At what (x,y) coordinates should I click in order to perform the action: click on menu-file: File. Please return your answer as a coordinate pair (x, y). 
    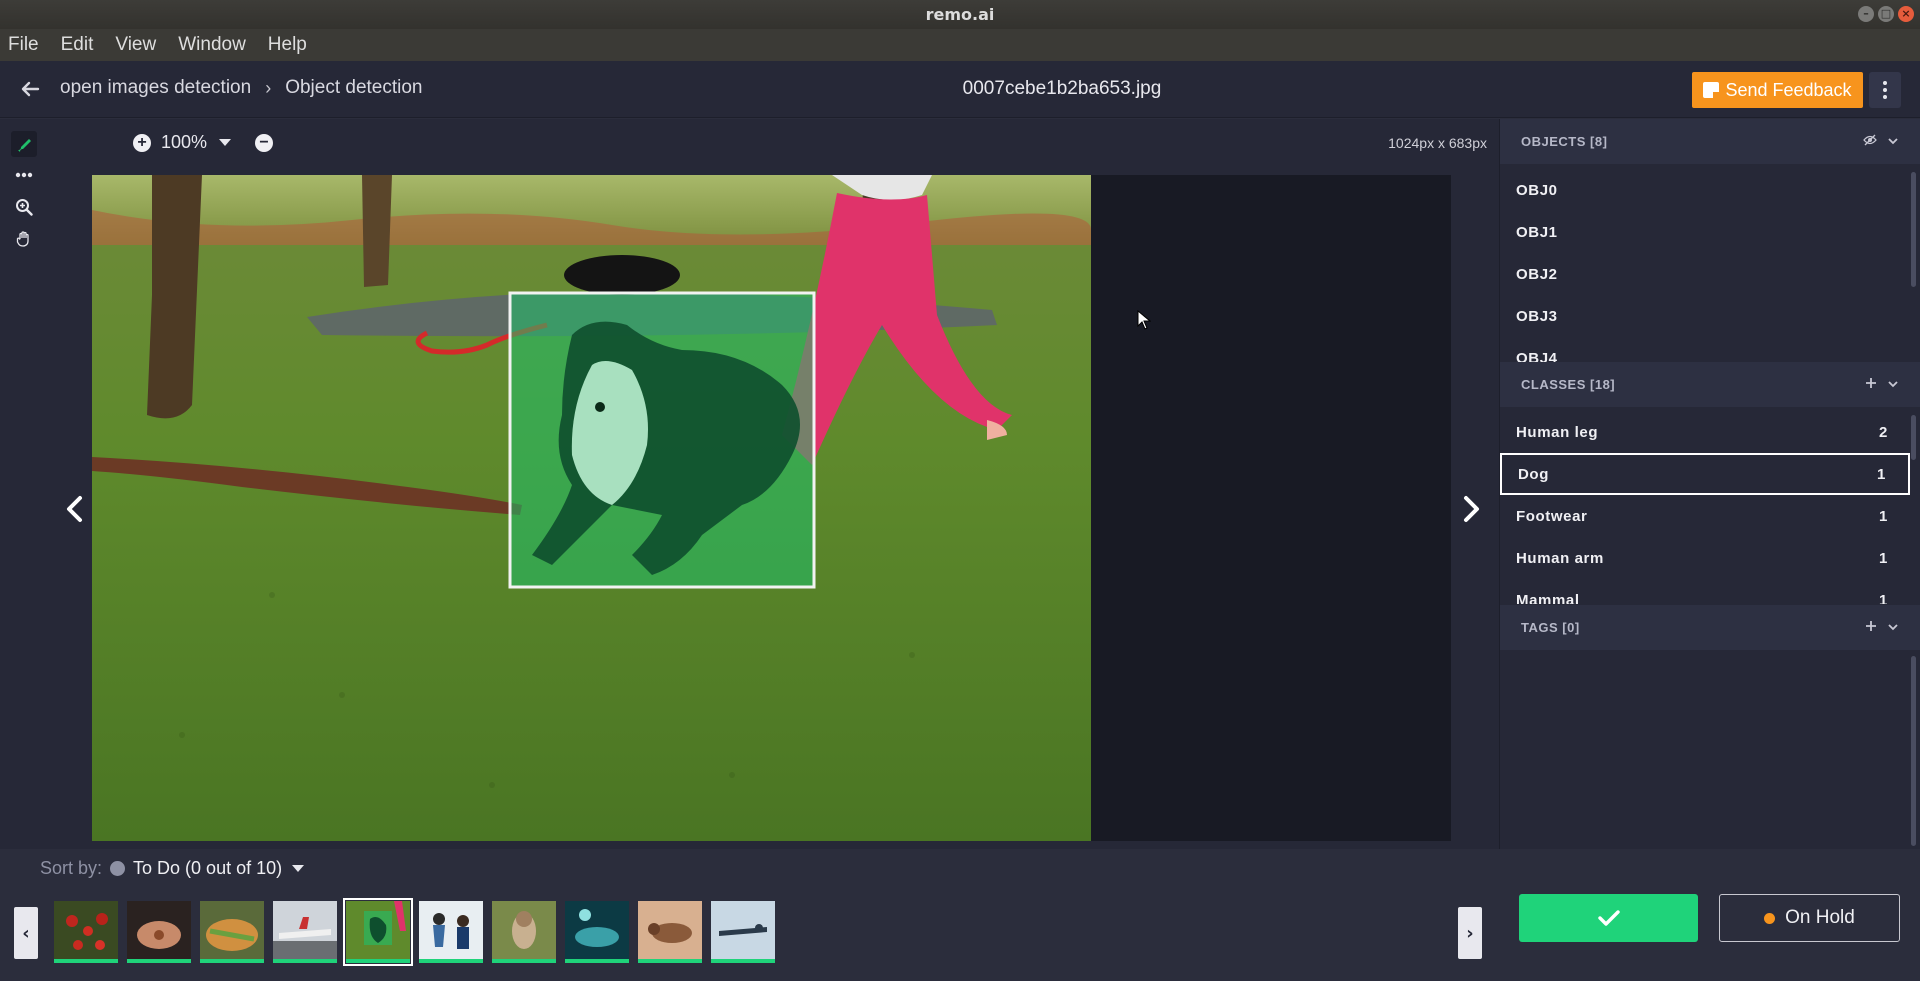
    Looking at the image, I should click on (23, 45).